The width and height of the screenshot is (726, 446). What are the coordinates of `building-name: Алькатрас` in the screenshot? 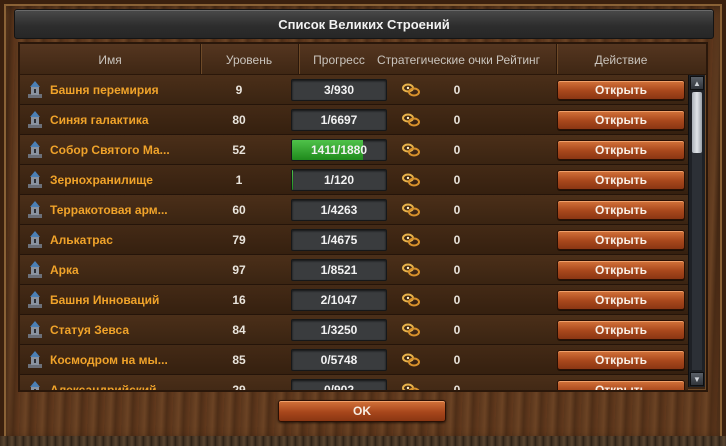 It's located at (127, 239).